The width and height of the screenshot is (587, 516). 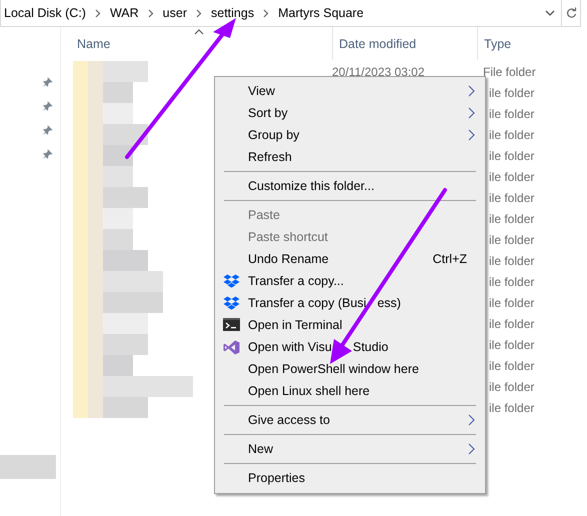 What do you see at coordinates (404, 43) in the screenshot?
I see `column-header: Date modified` at bounding box center [404, 43].